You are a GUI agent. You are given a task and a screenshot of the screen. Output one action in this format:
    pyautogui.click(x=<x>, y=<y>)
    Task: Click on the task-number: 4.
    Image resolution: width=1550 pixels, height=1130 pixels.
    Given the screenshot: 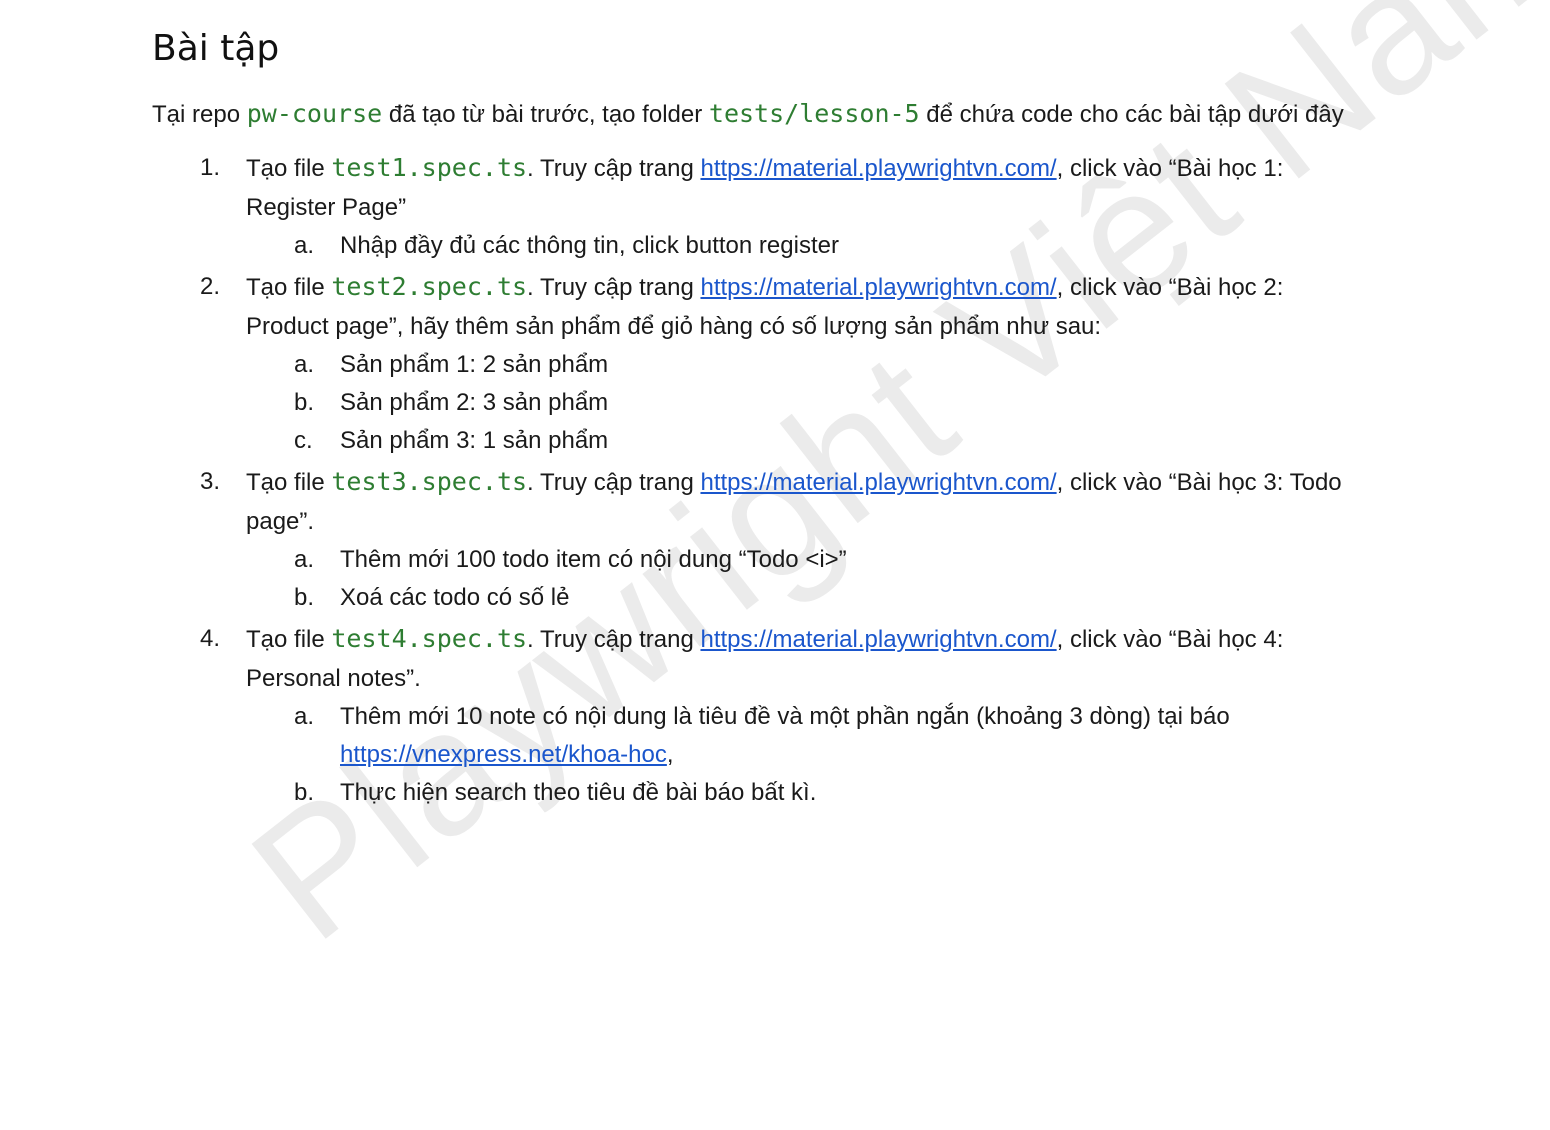 What is the action you would take?
    pyautogui.click(x=210, y=638)
    